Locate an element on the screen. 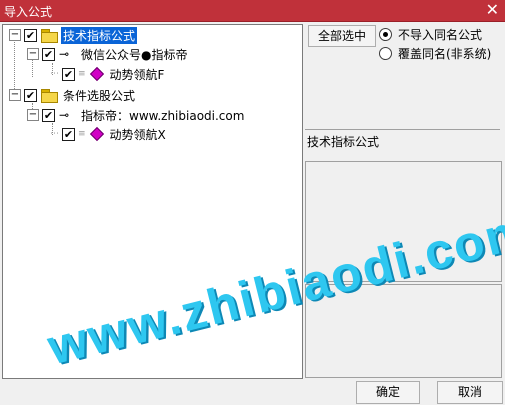  option-label: 覆盖同名(非系统) is located at coordinates (445, 54).